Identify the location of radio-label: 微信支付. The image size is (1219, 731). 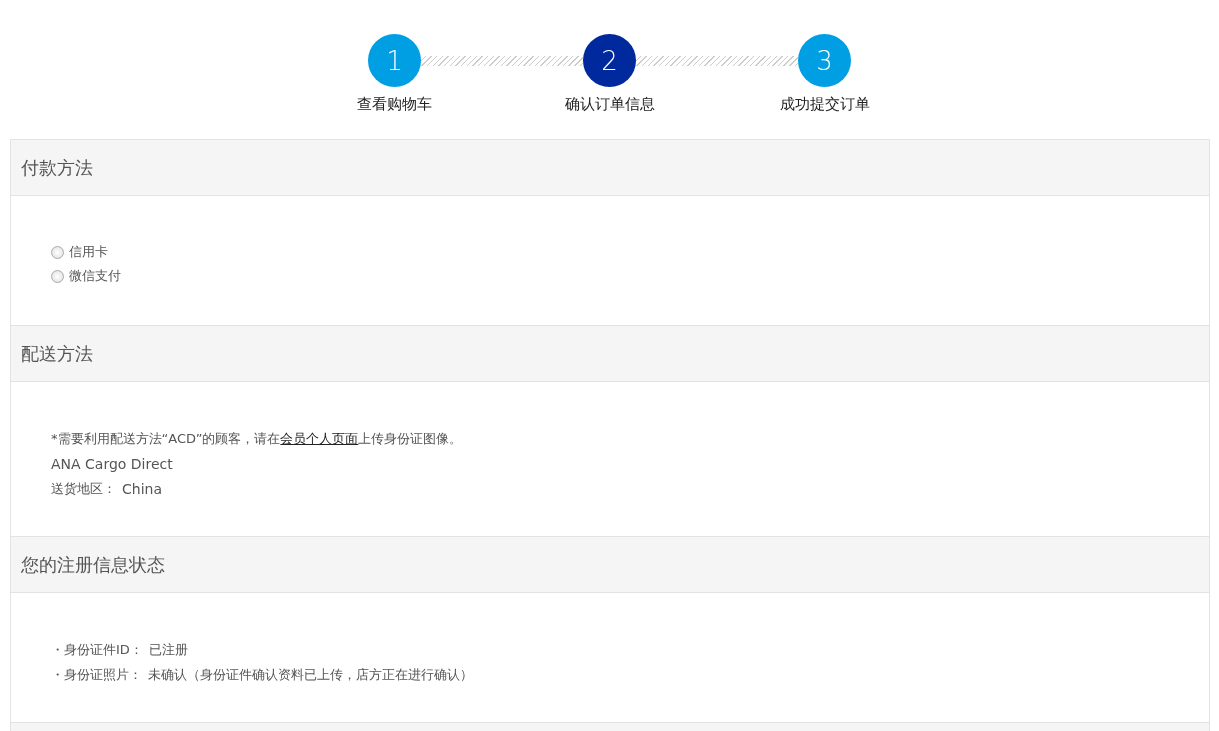
(95, 276).